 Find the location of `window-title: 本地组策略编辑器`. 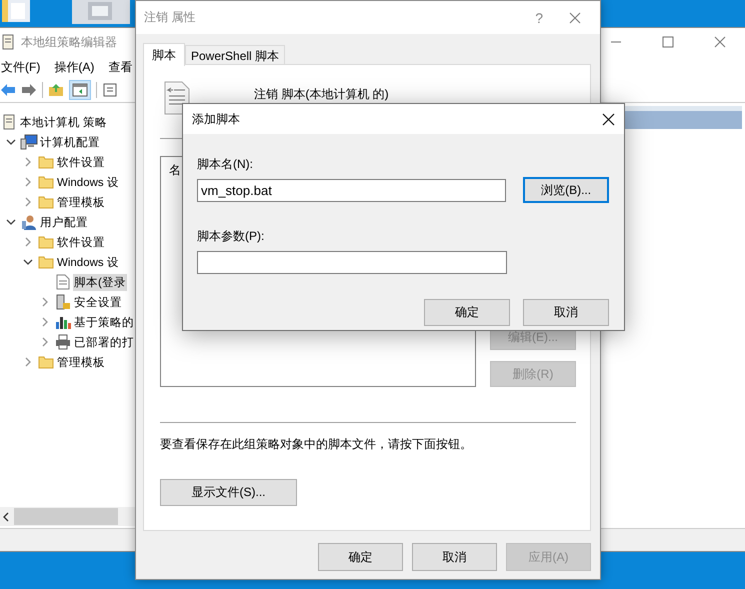

window-title: 本地组策略编辑器 is located at coordinates (69, 42).